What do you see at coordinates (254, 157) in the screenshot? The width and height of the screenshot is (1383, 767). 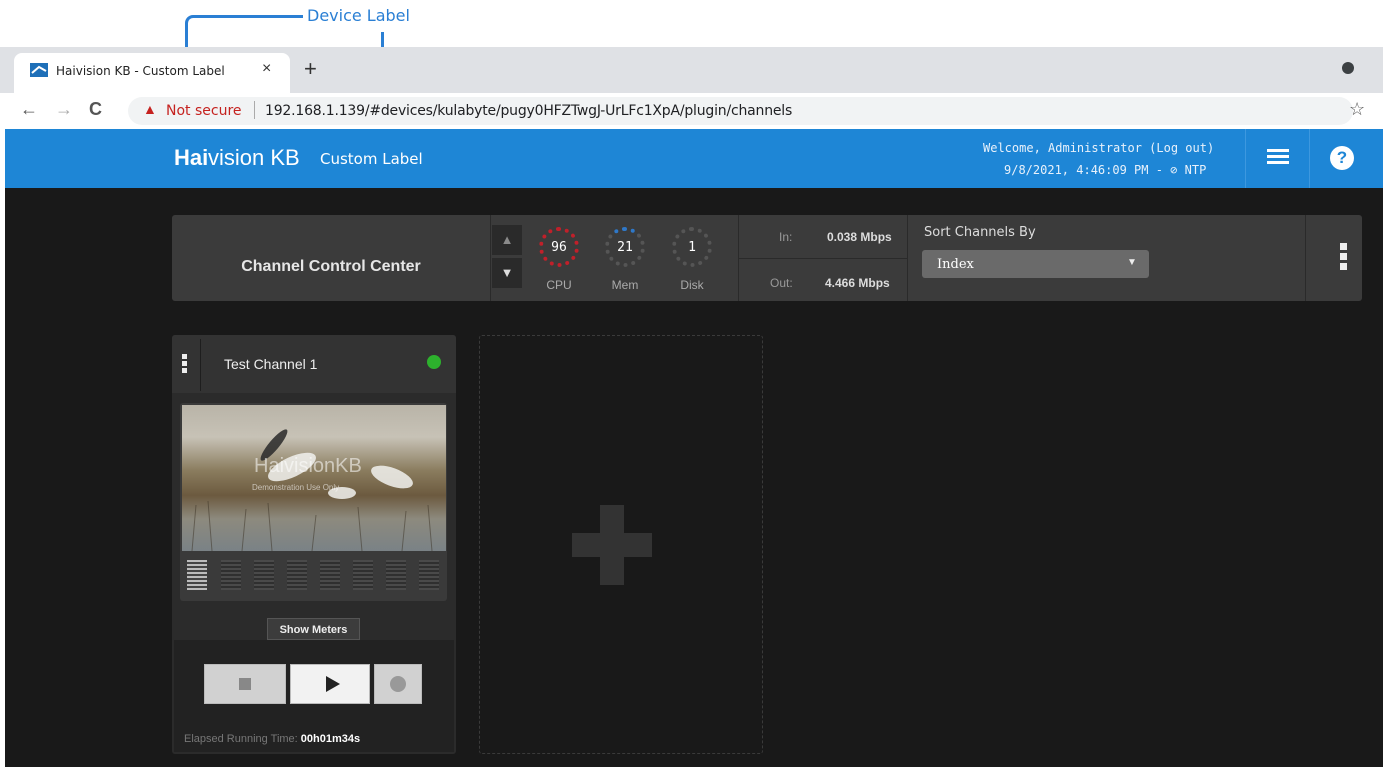 I see `logo-vision-kb: vision KB` at bounding box center [254, 157].